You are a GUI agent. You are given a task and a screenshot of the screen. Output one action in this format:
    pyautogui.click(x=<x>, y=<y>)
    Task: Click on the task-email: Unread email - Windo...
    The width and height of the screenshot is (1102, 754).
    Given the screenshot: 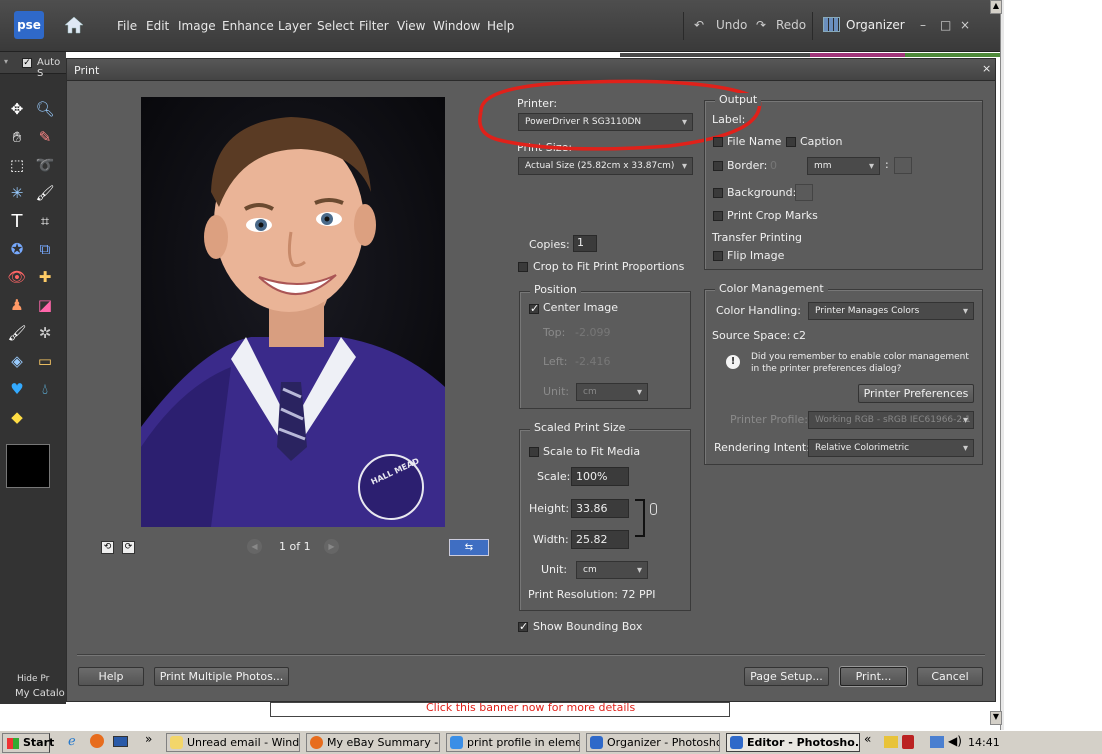 What is the action you would take?
    pyautogui.click(x=233, y=742)
    